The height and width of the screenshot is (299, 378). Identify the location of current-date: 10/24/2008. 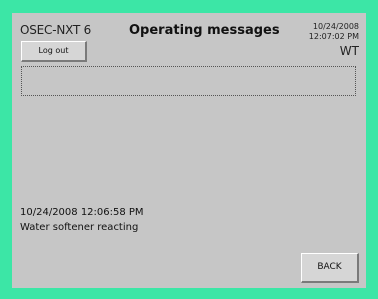
(335, 26).